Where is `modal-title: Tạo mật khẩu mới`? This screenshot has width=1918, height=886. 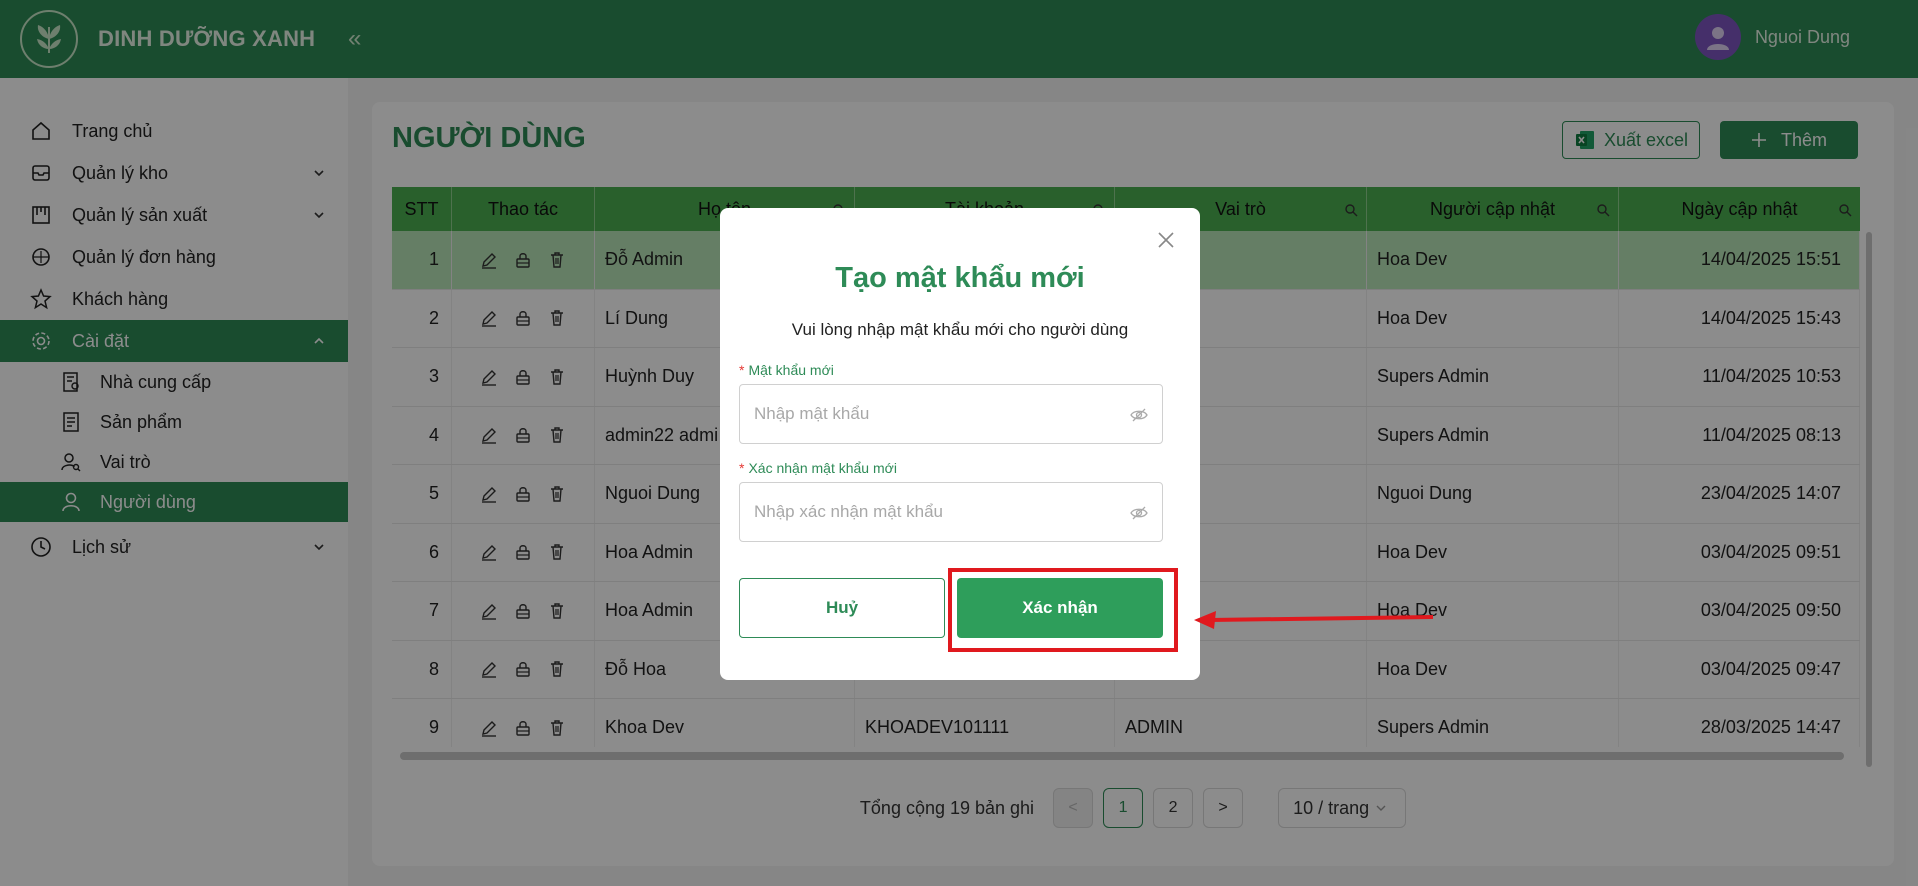
modal-title: Tạo mật khẩu mới is located at coordinates (960, 278).